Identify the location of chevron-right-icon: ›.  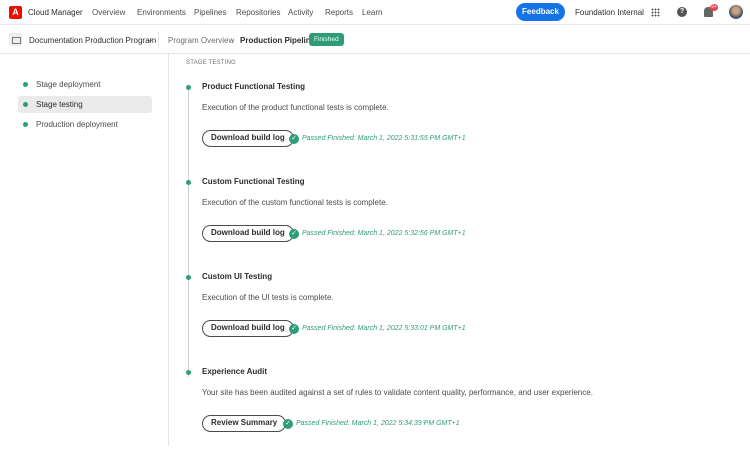
(232, 40).